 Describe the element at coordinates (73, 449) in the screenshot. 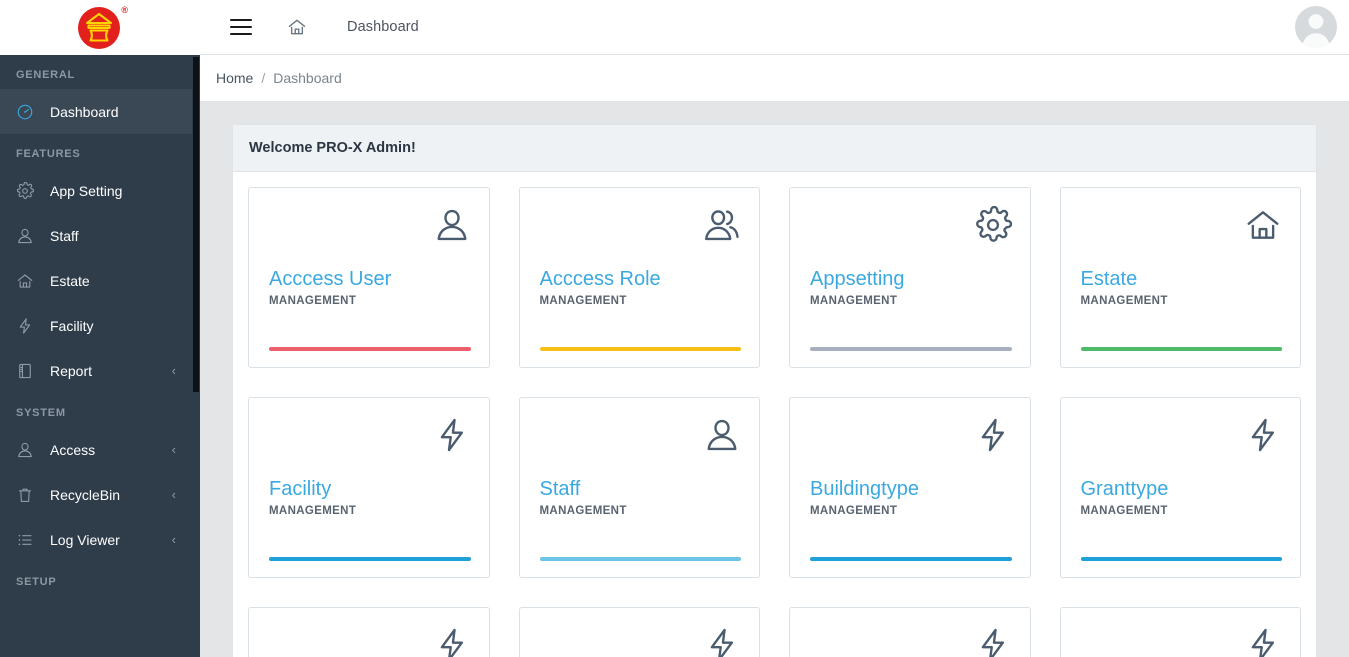

I see `sidebar-item-label: Access` at that location.